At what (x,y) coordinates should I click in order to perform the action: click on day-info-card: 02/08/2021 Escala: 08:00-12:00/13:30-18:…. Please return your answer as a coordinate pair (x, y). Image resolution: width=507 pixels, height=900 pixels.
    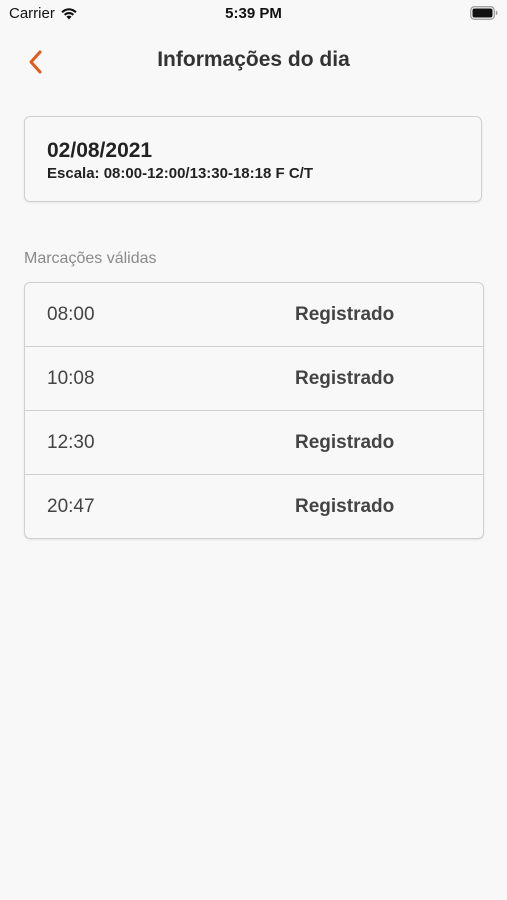
    Looking at the image, I should click on (253, 159).